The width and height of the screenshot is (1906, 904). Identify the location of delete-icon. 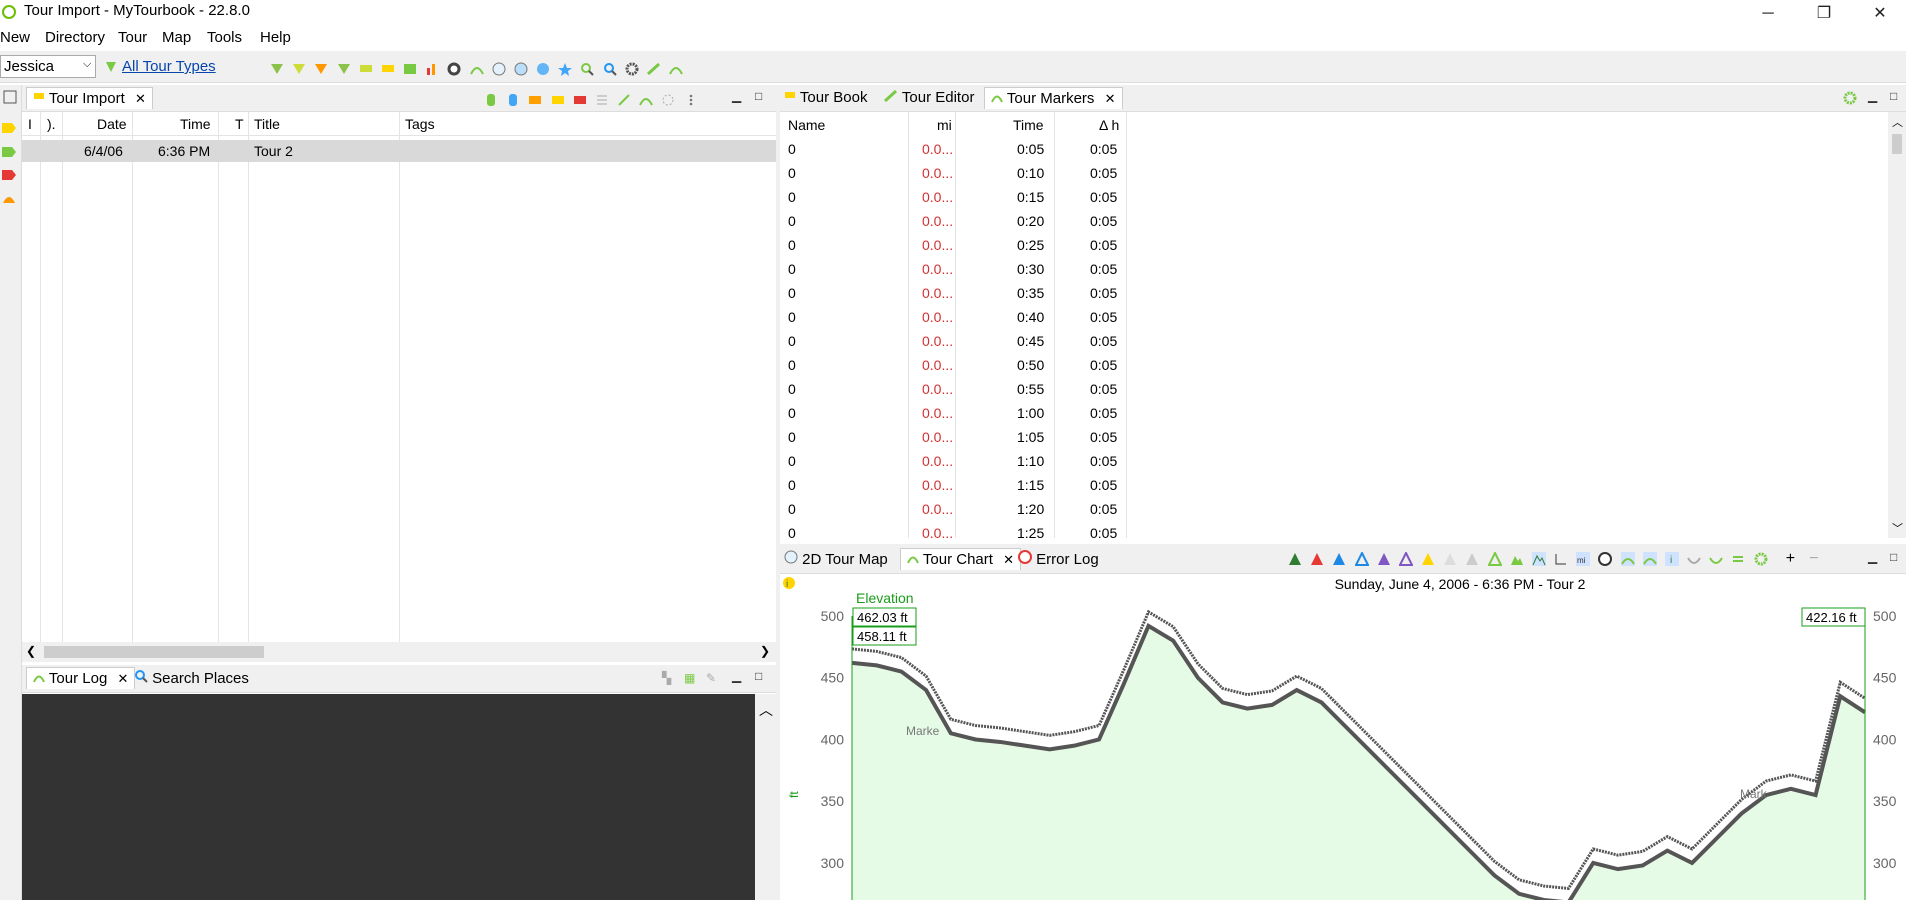
(580, 100).